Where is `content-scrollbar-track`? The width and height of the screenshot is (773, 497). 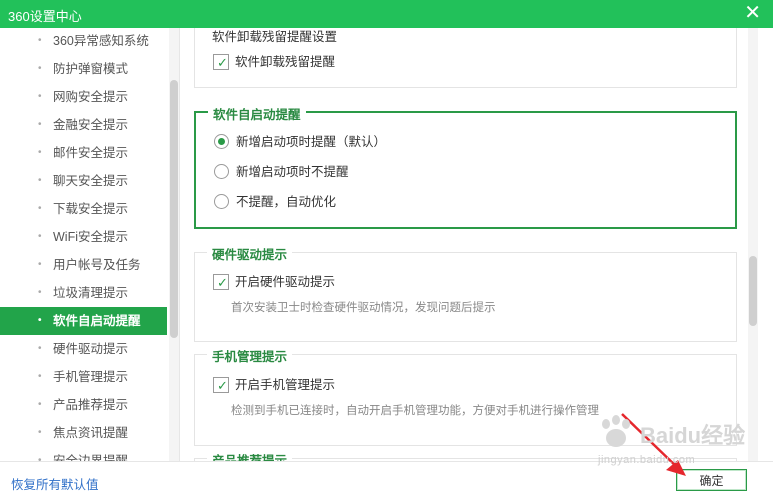
content-scrollbar-track is located at coordinates (753, 244).